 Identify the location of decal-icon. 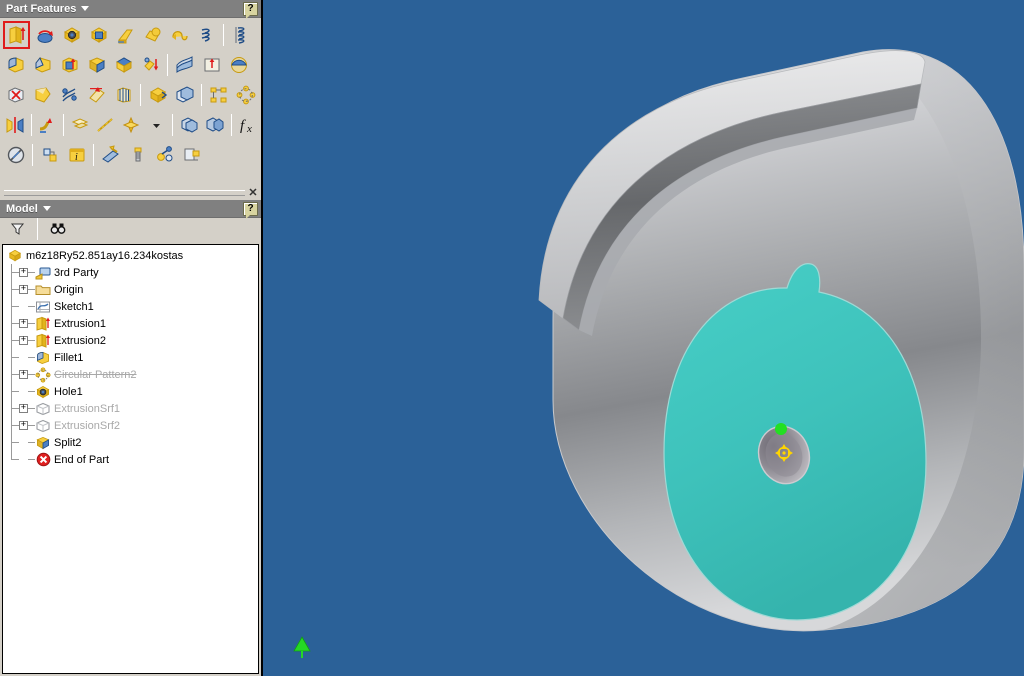
(238, 65).